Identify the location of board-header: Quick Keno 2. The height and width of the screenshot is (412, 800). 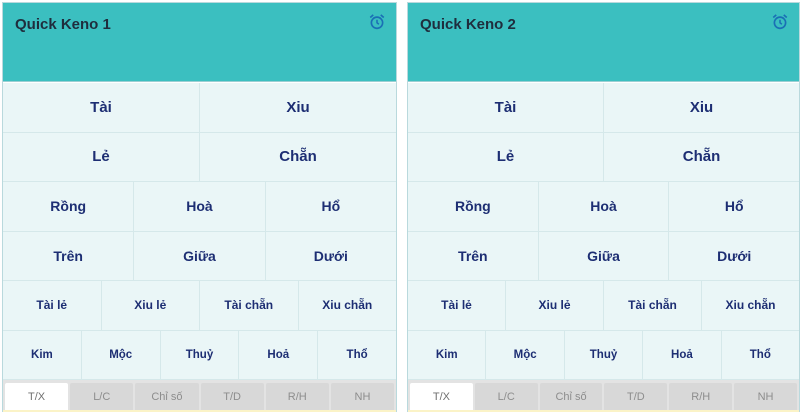
(603, 42).